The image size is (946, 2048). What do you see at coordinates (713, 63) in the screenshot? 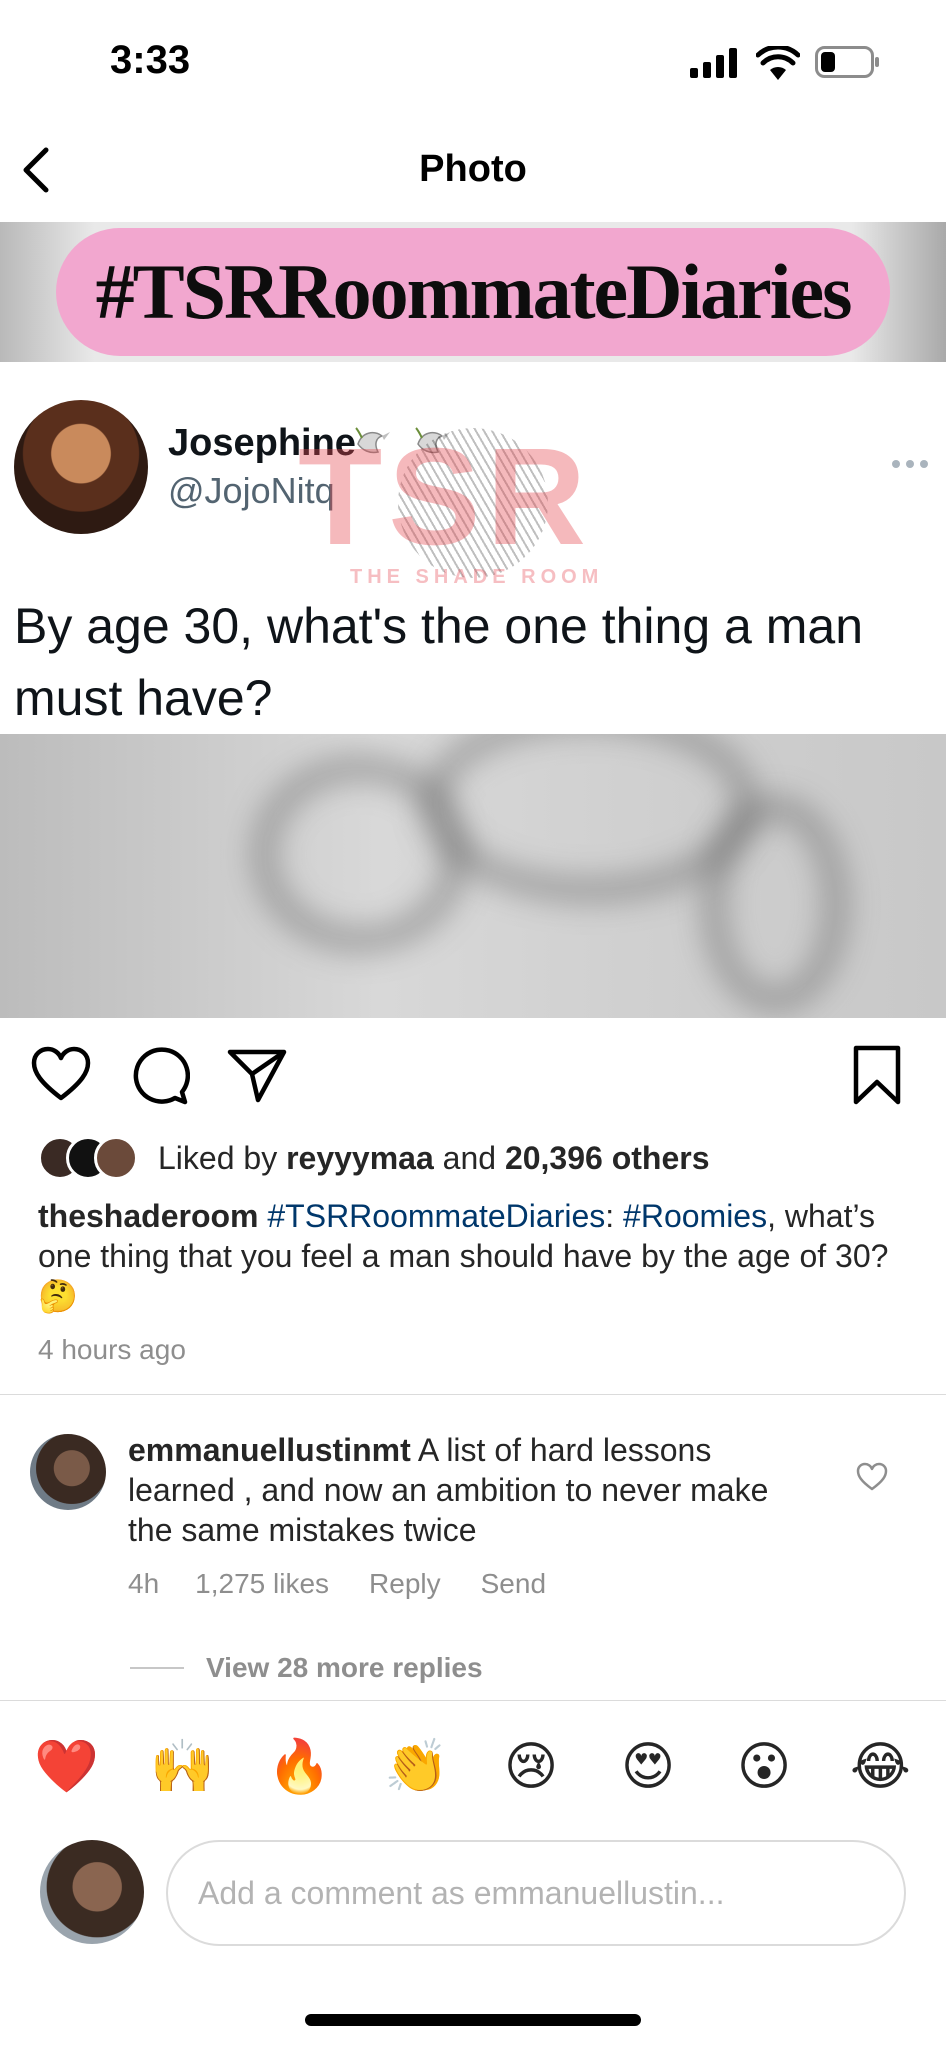
I see `signal-icon` at bounding box center [713, 63].